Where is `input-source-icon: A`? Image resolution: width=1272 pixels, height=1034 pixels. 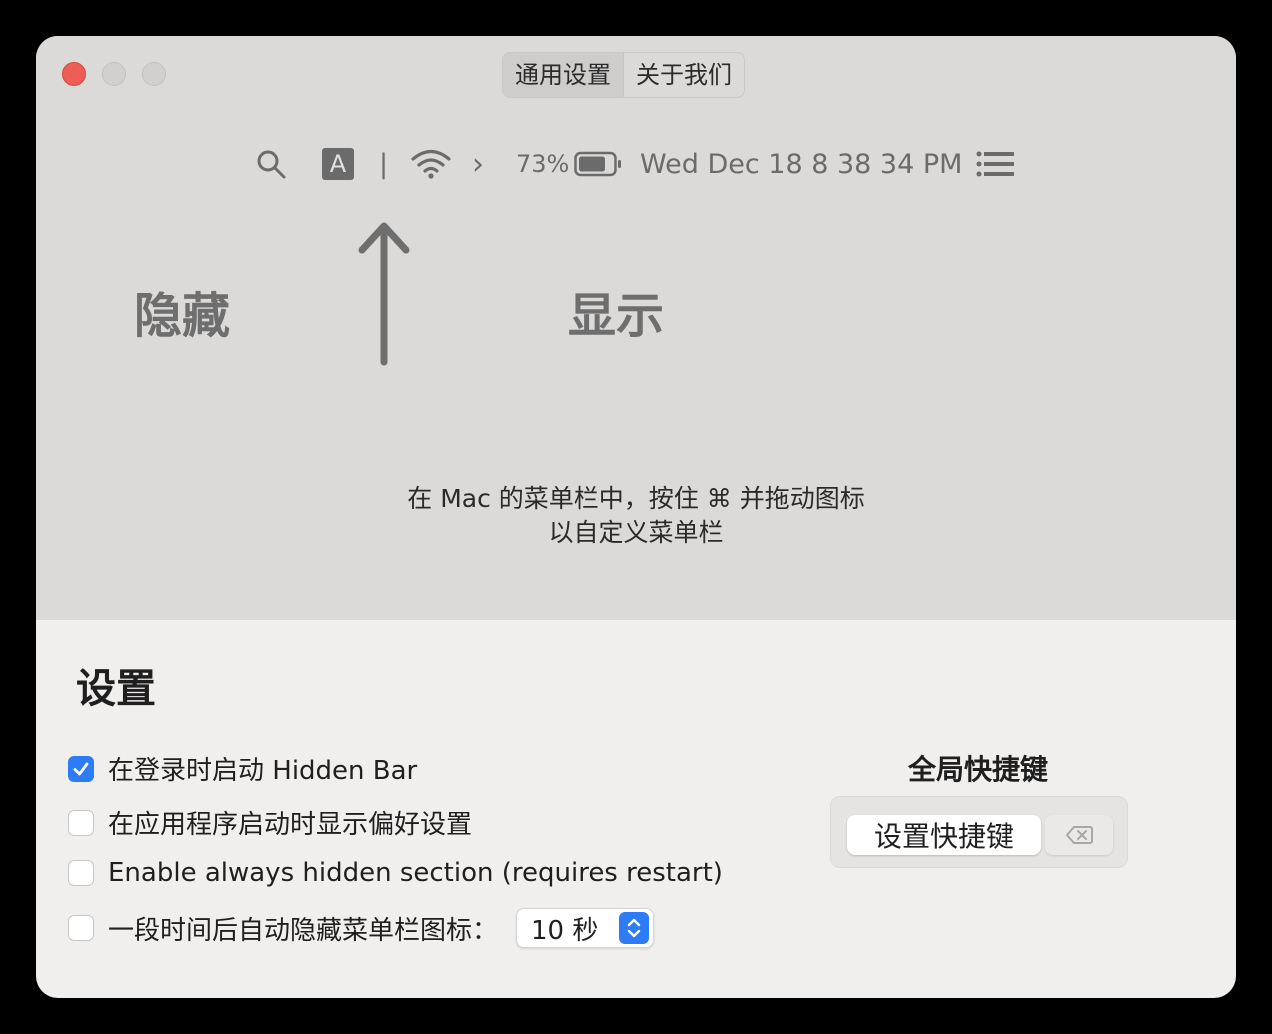
input-source-icon: A is located at coordinates (338, 164).